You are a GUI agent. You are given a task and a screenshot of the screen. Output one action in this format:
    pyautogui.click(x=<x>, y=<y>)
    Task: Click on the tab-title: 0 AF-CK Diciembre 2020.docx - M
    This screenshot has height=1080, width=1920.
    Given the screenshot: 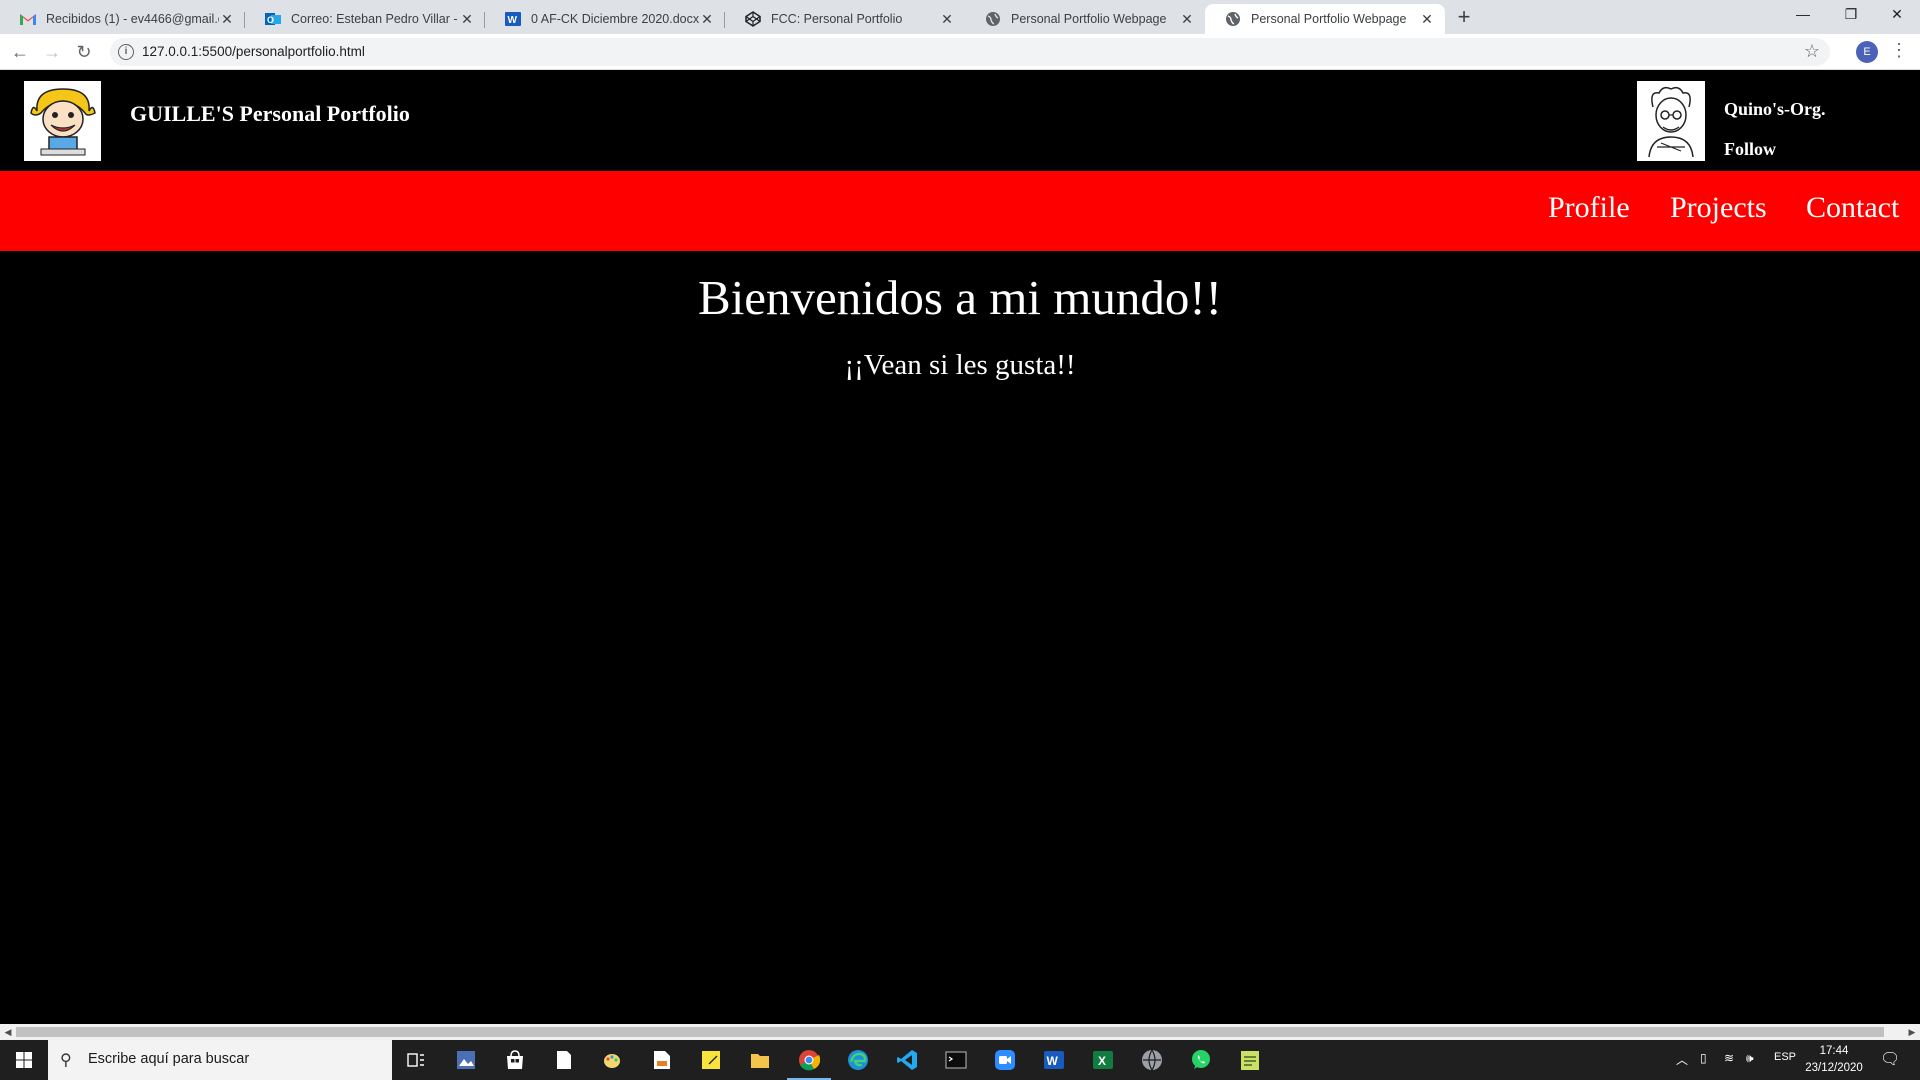 What is the action you would take?
    pyautogui.click(x=615, y=19)
    